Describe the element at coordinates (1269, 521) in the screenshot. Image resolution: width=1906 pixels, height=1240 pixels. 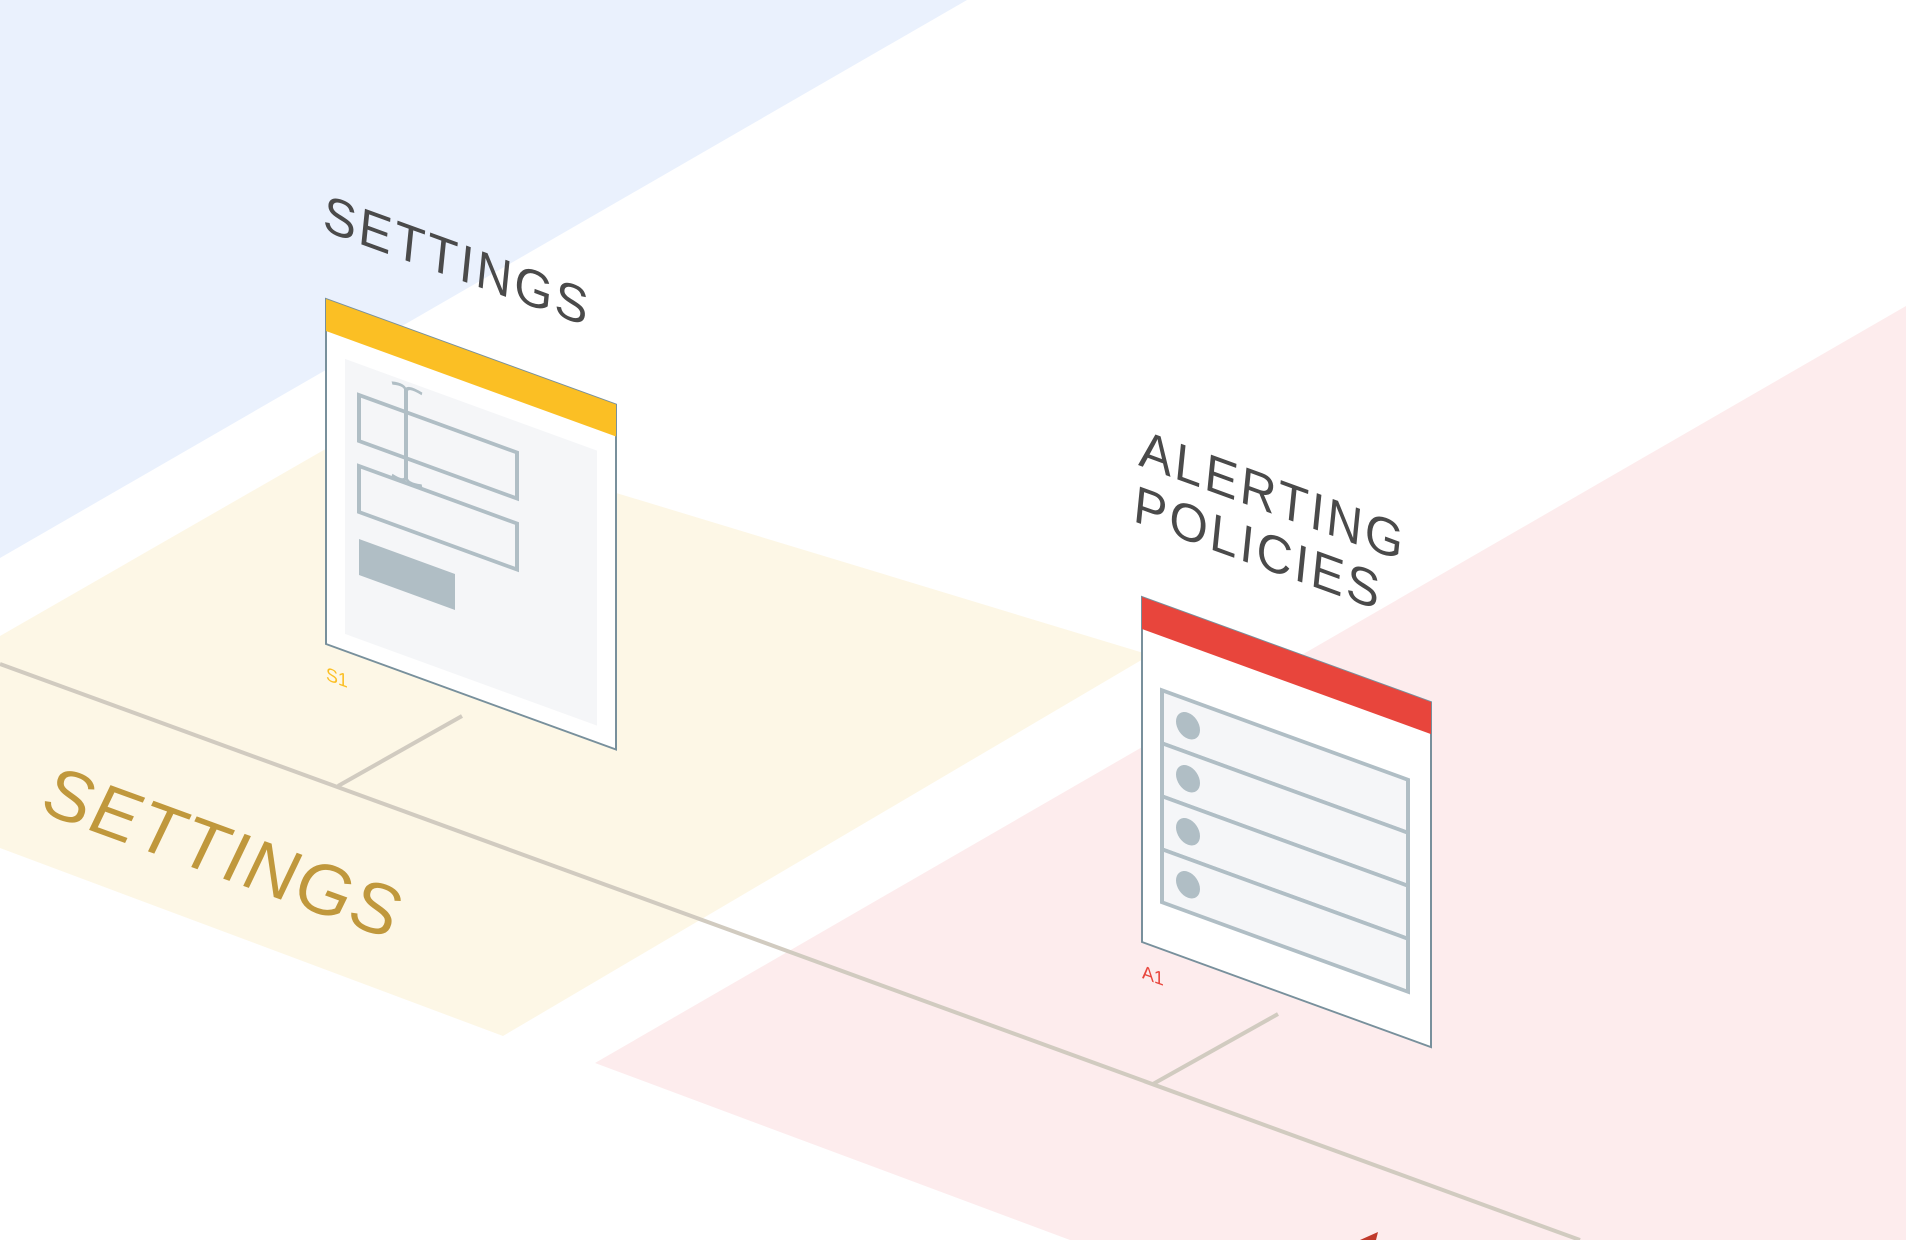
I see `alerting-policies-page-title: ALERTING POLICIES` at that location.